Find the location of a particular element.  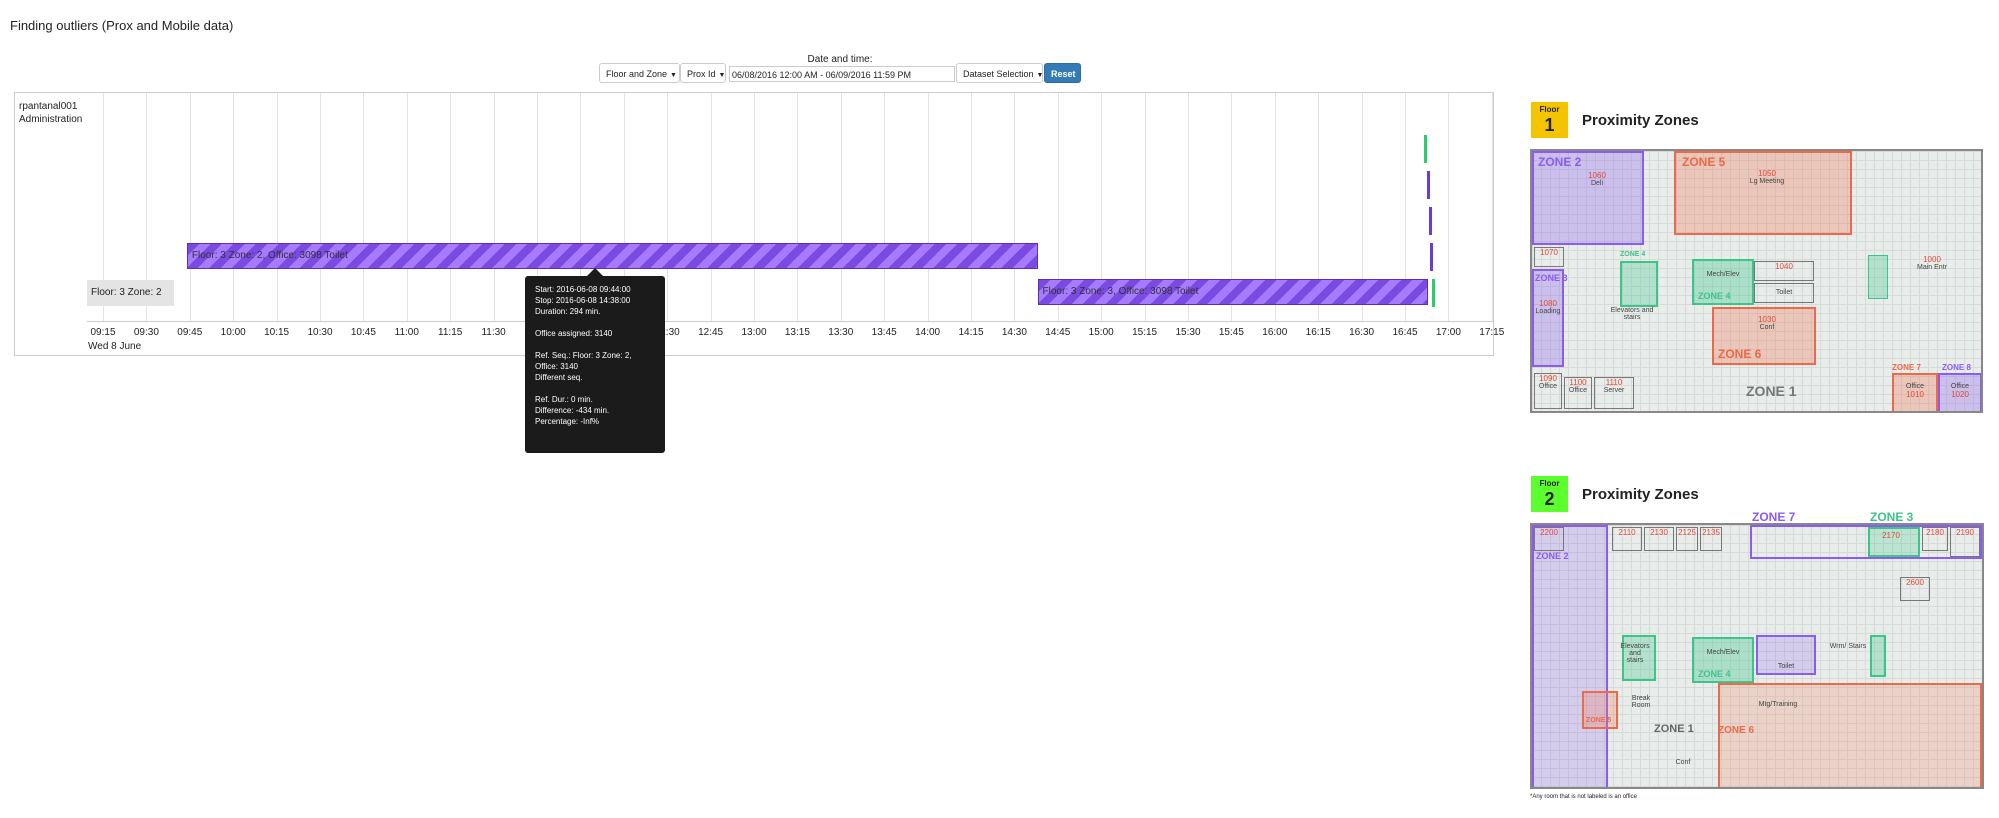

floor-zone-dropdown: Floor and Zone ▼ is located at coordinates (639, 73).